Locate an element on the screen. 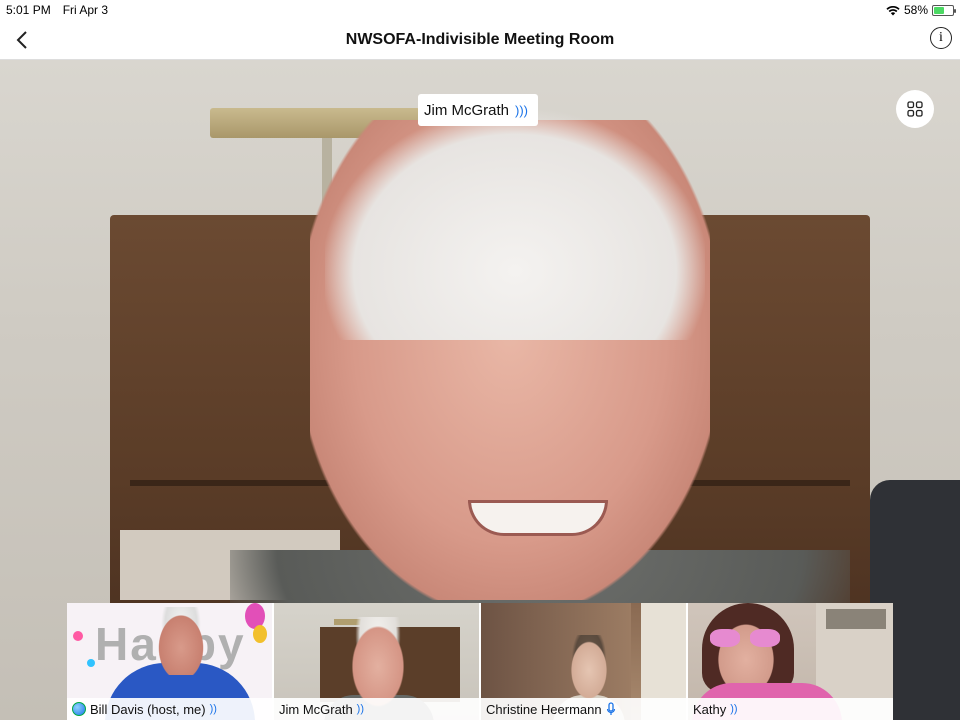 Image resolution: width=960 pixels, height=720 pixels. balloon-decoration is located at coordinates (260, 634).